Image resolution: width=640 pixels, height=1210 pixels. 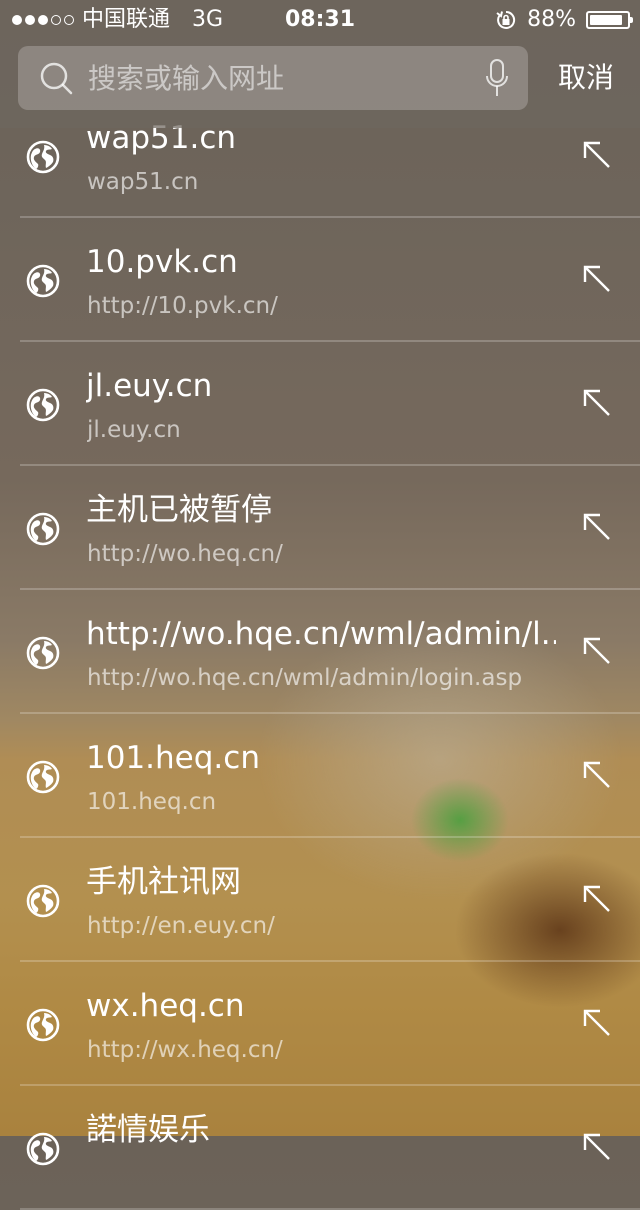 I want to click on status-bar: 中国联通 3G 08:31 88%, so click(x=320, y=20).